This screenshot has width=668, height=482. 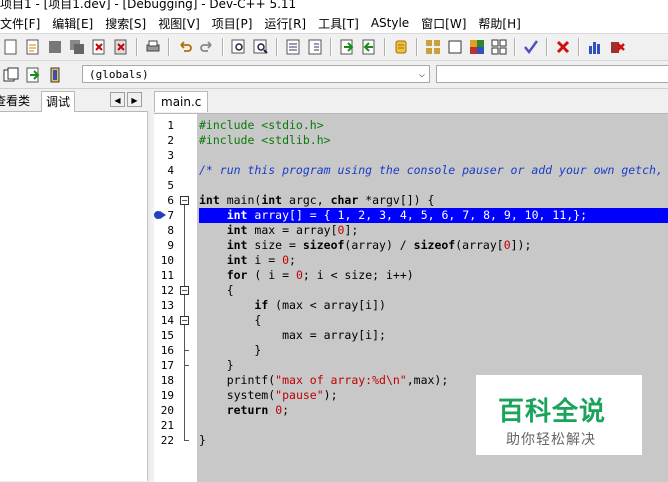 I want to click on find-icon, so click(x=239, y=47).